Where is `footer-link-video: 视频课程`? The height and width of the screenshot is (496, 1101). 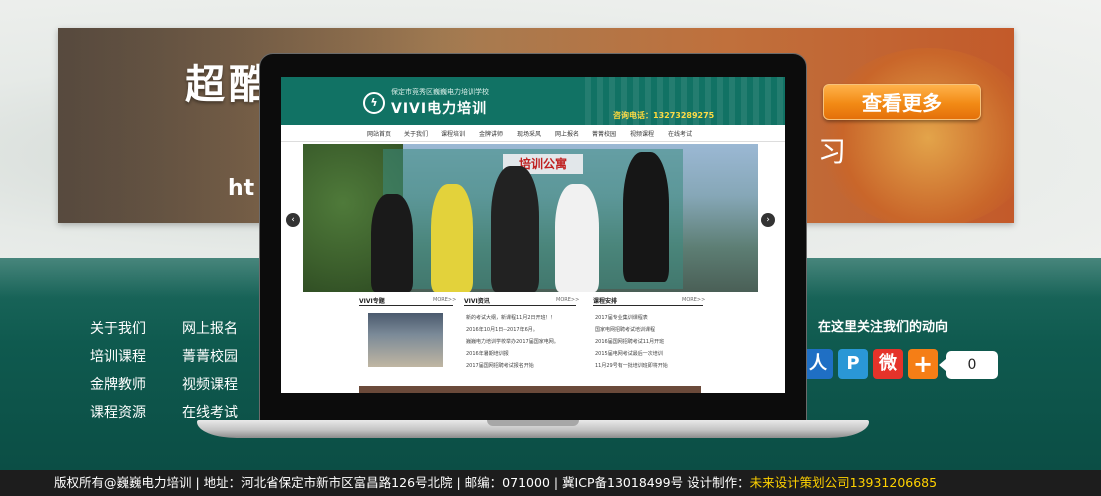
footer-link-video: 视频课程 is located at coordinates (210, 384).